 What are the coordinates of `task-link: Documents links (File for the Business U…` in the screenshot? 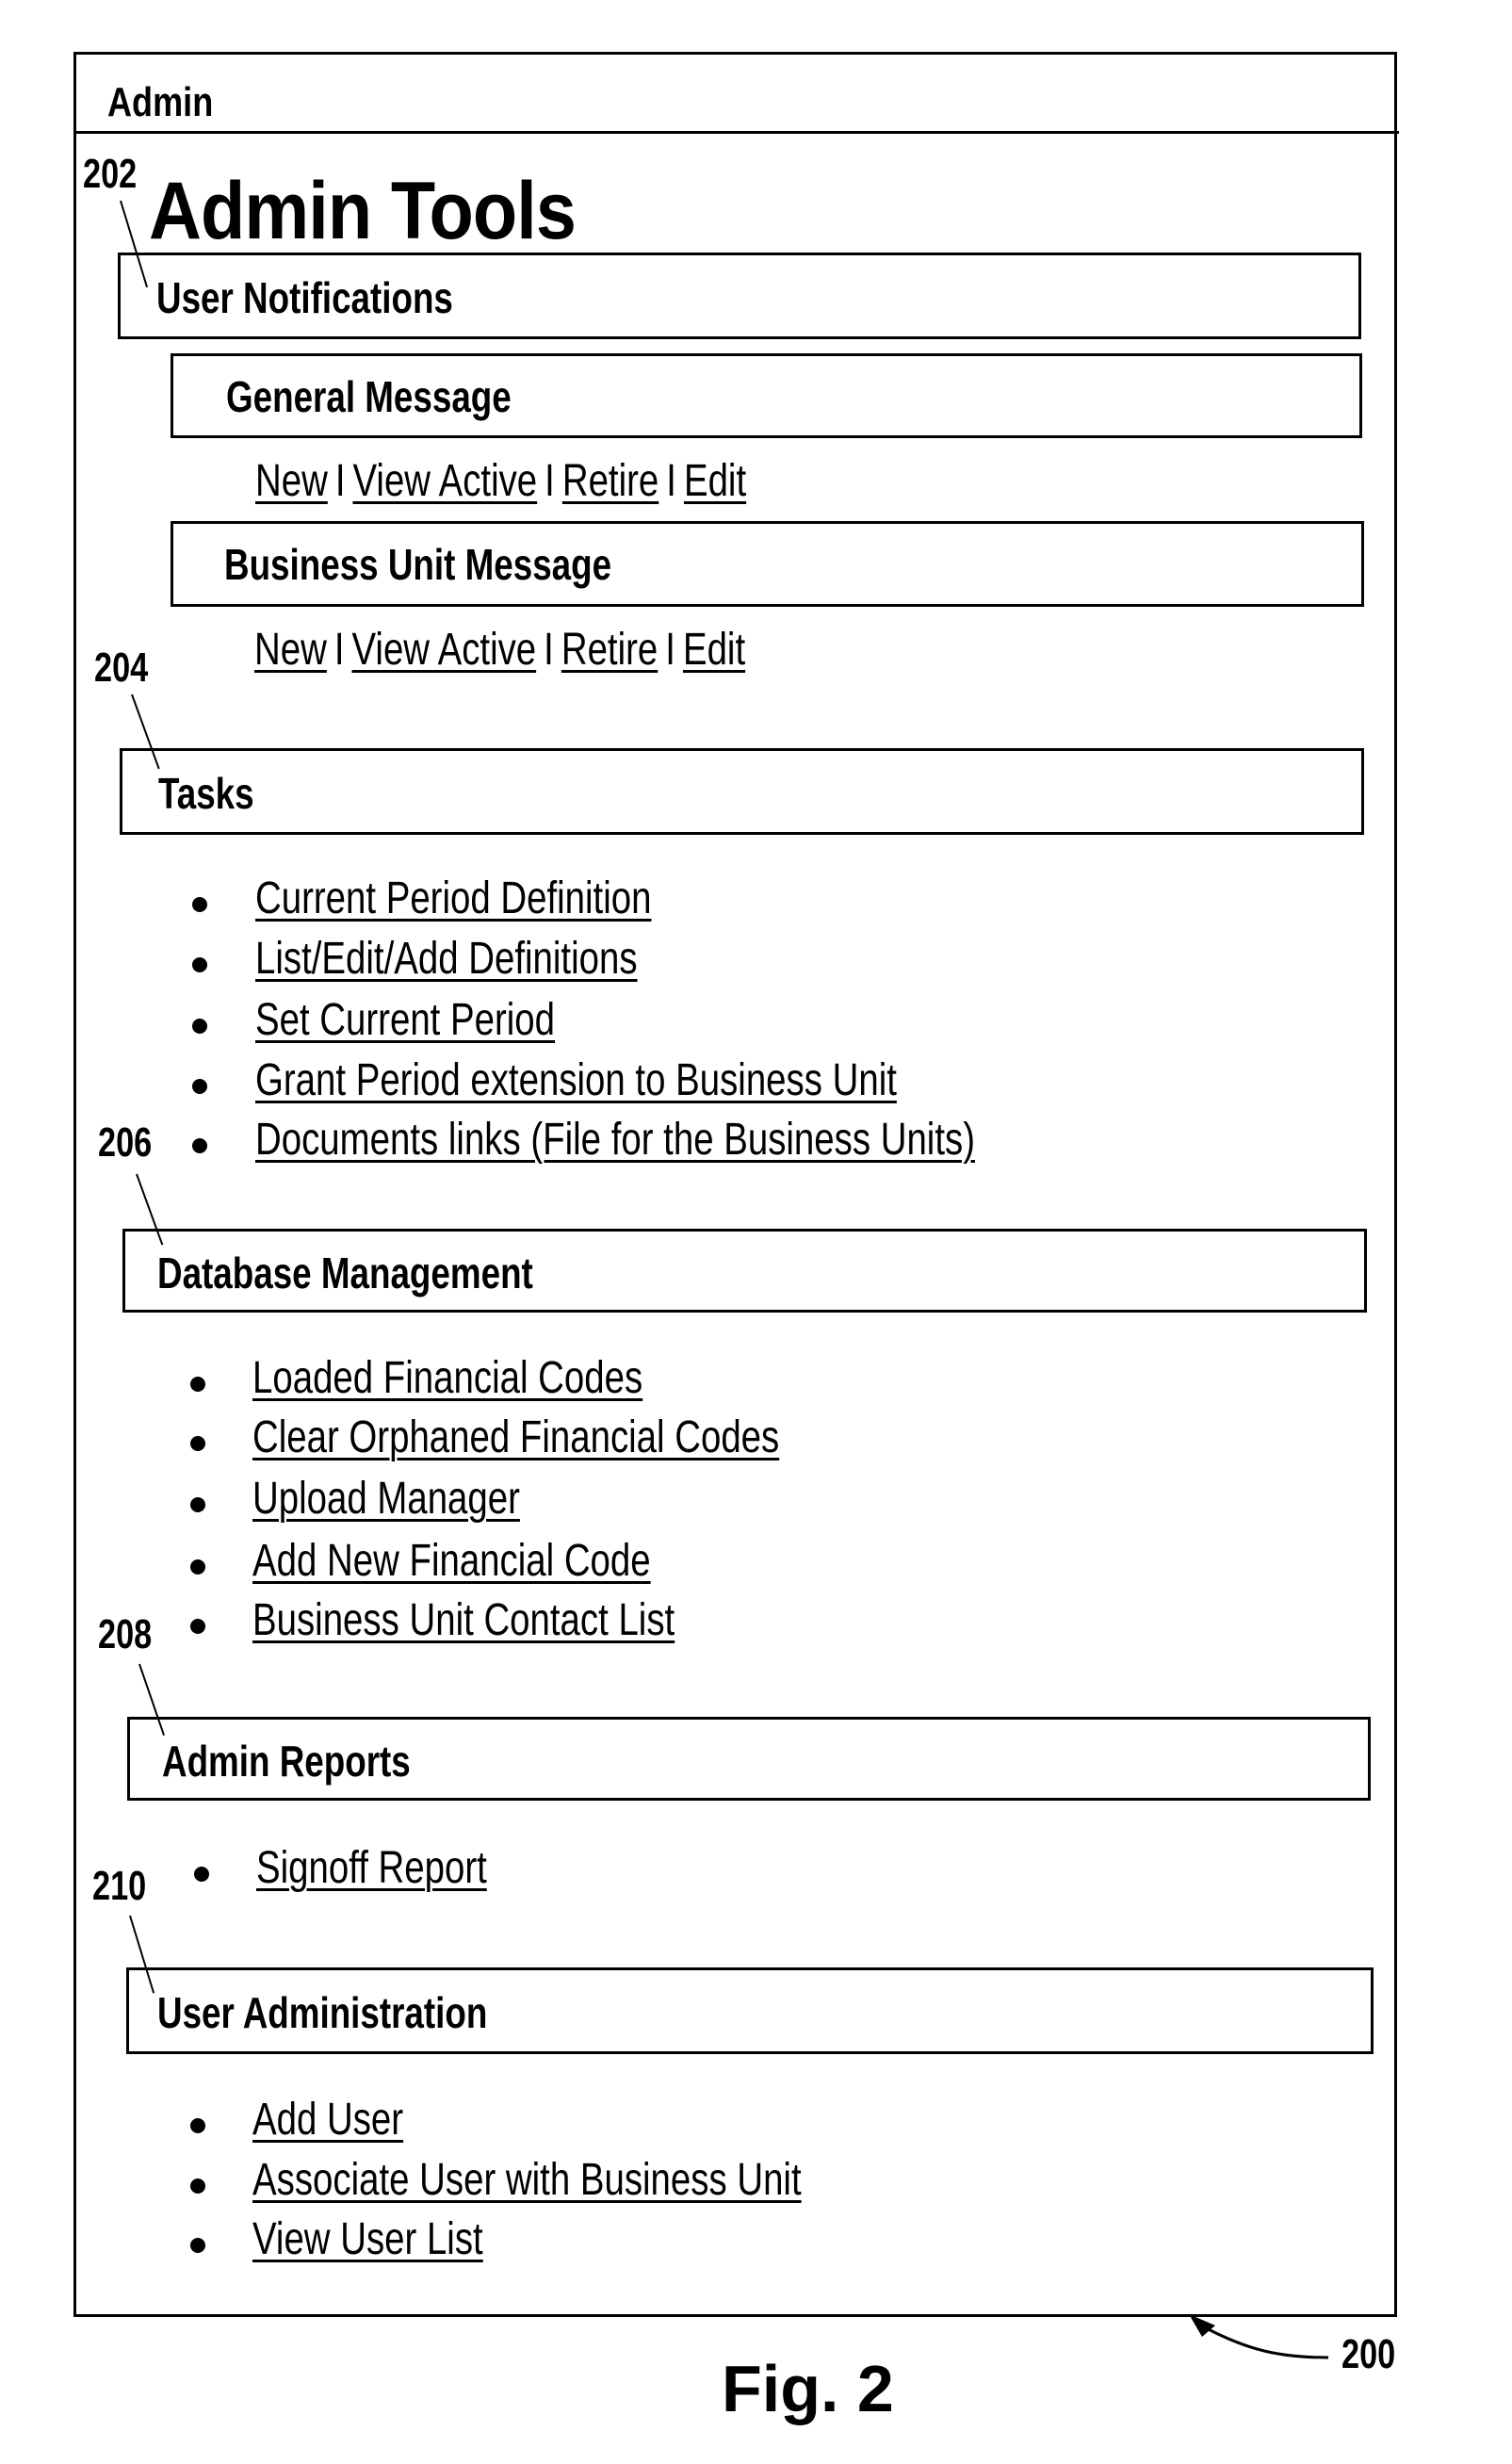 It's located at (615, 1140).